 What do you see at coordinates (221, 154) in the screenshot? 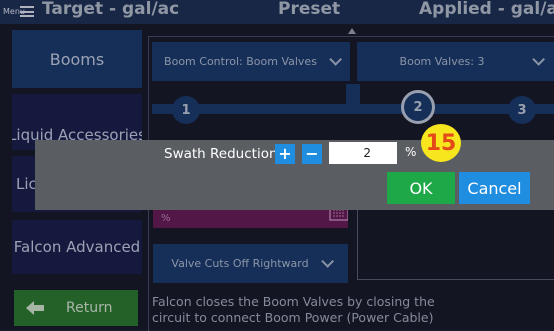
I see `swath-reduction-label: Swath Reduction` at bounding box center [221, 154].